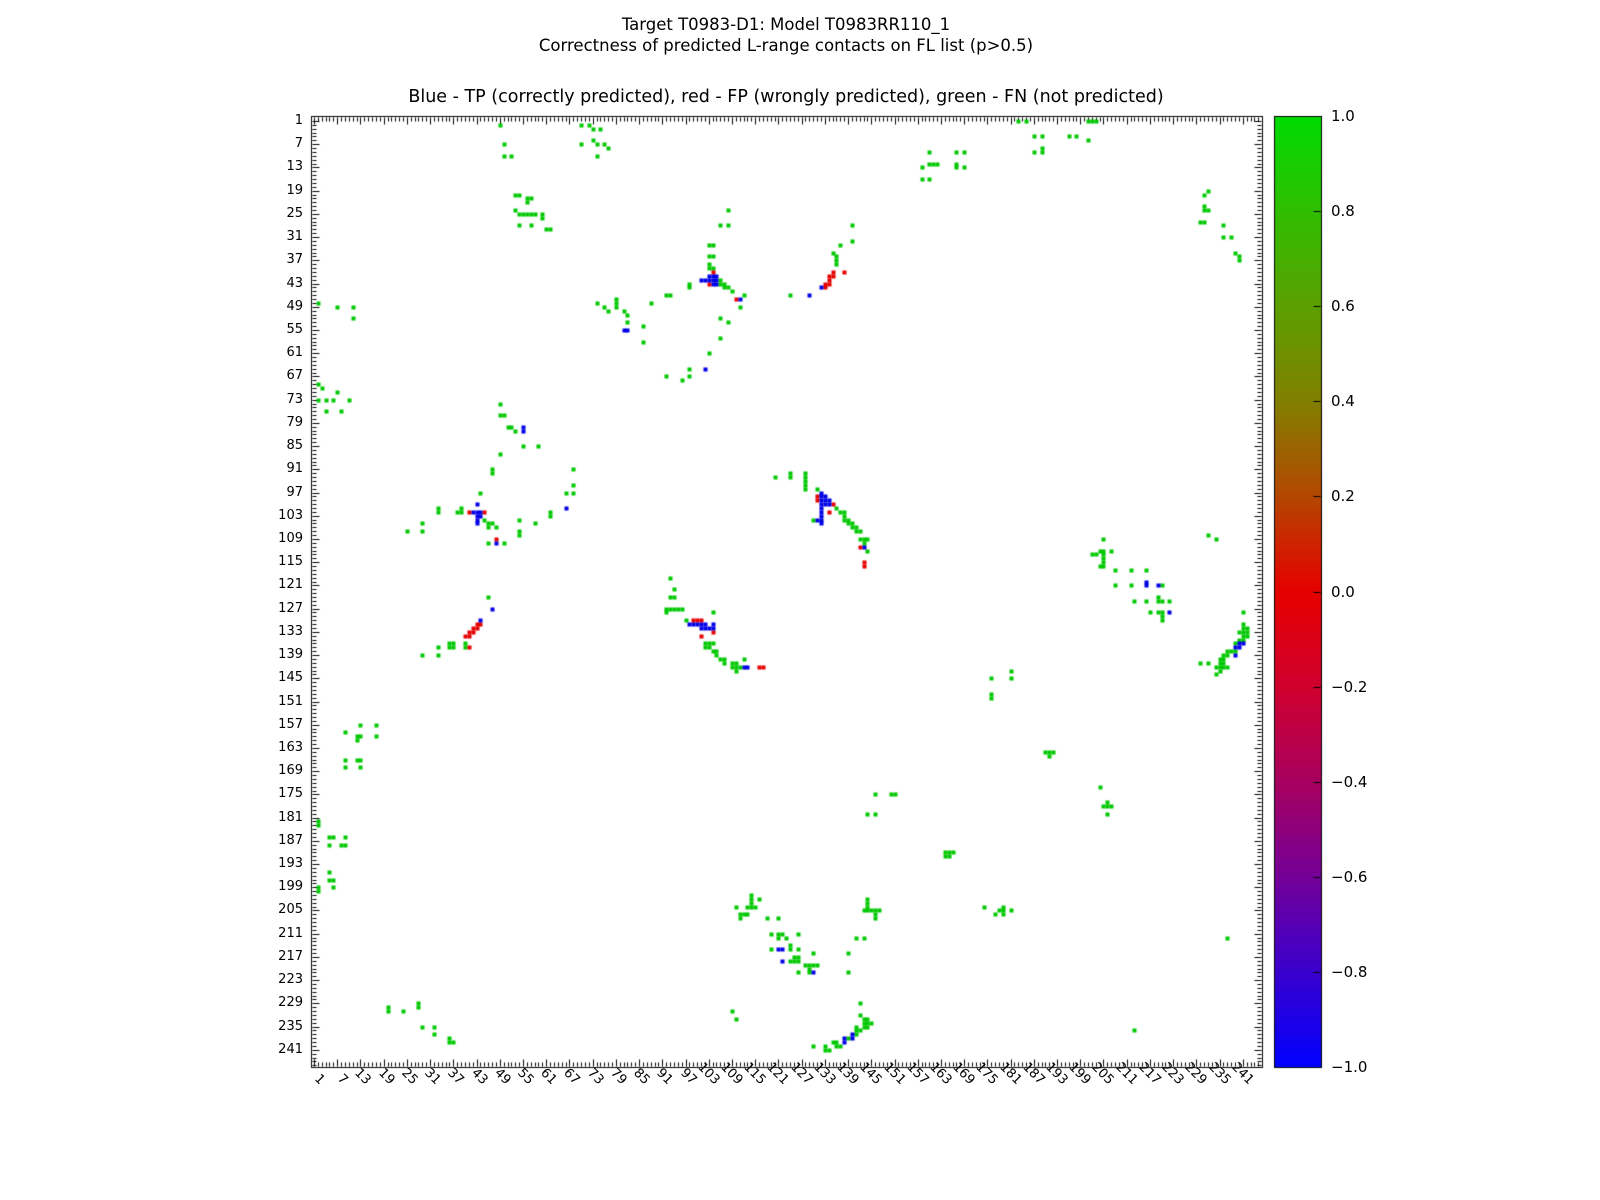 This screenshot has height=1200, width=1600. What do you see at coordinates (1343, 496) in the screenshot?
I see `colorbar-tick-label: 0.2` at bounding box center [1343, 496].